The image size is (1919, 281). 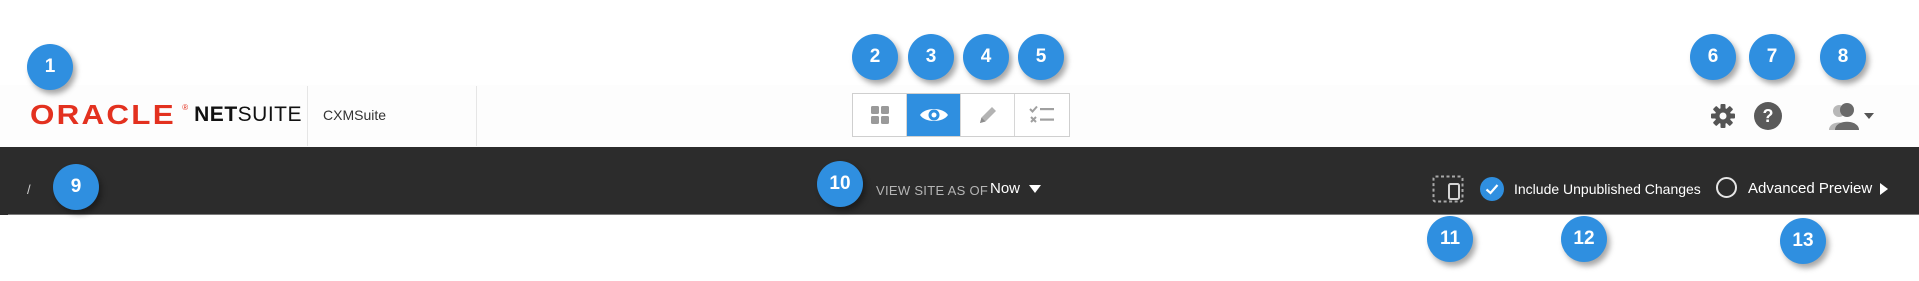 I want to click on caret-down-icon, so click(x=1035, y=188).